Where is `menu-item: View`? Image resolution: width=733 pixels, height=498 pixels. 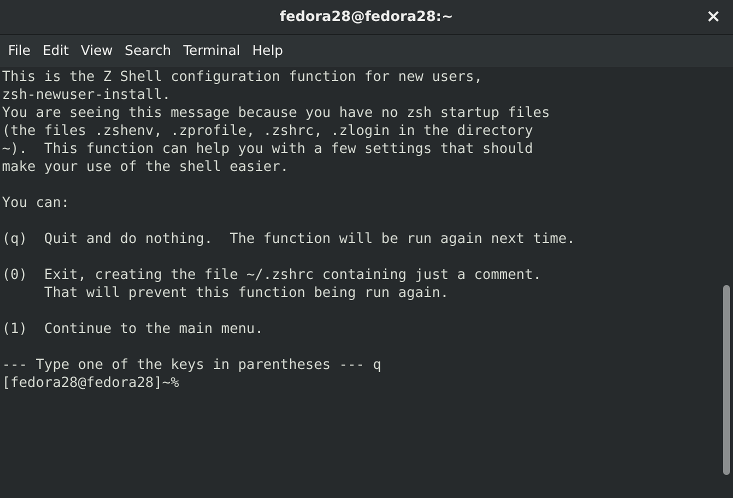
menu-item: View is located at coordinates (97, 51).